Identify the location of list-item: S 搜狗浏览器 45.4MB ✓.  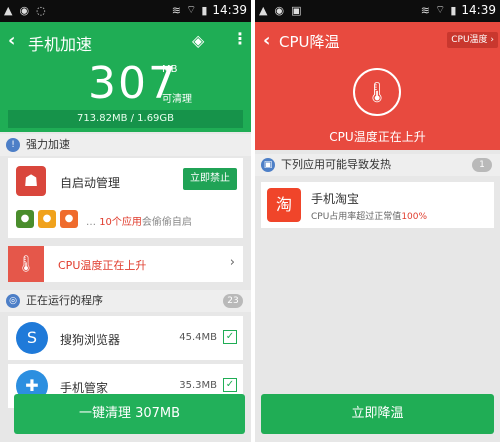
(125, 338).